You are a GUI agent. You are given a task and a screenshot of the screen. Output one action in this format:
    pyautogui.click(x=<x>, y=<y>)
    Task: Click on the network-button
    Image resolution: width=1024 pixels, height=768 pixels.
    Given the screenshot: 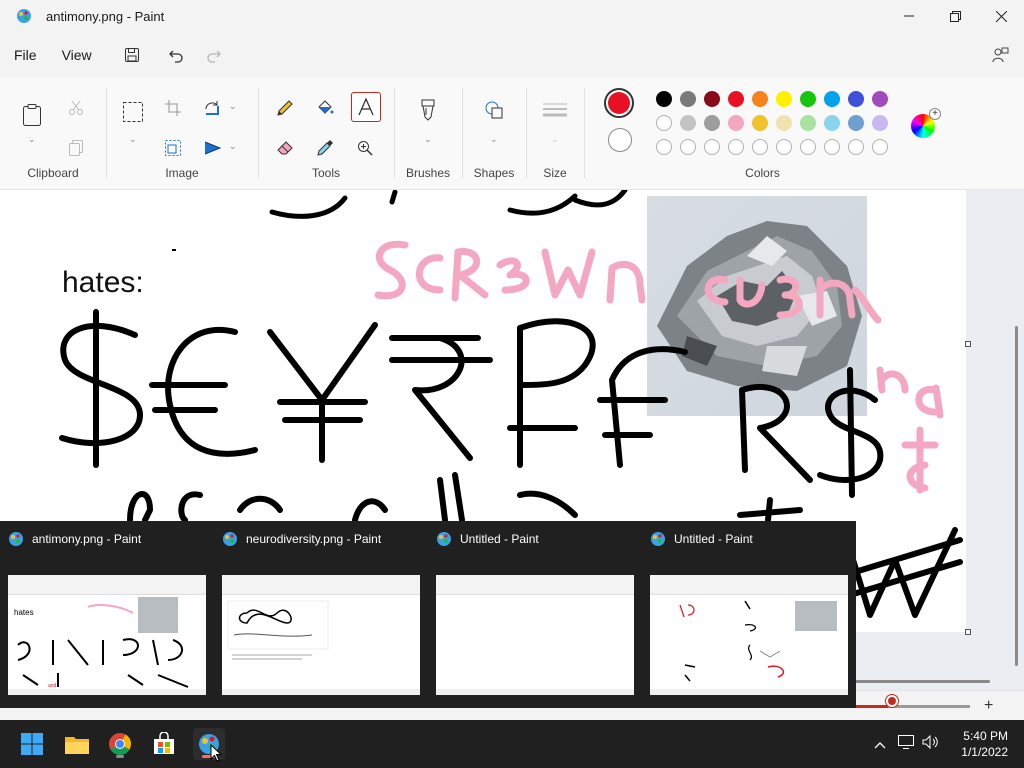 What is the action you would take?
    pyautogui.click(x=906, y=744)
    